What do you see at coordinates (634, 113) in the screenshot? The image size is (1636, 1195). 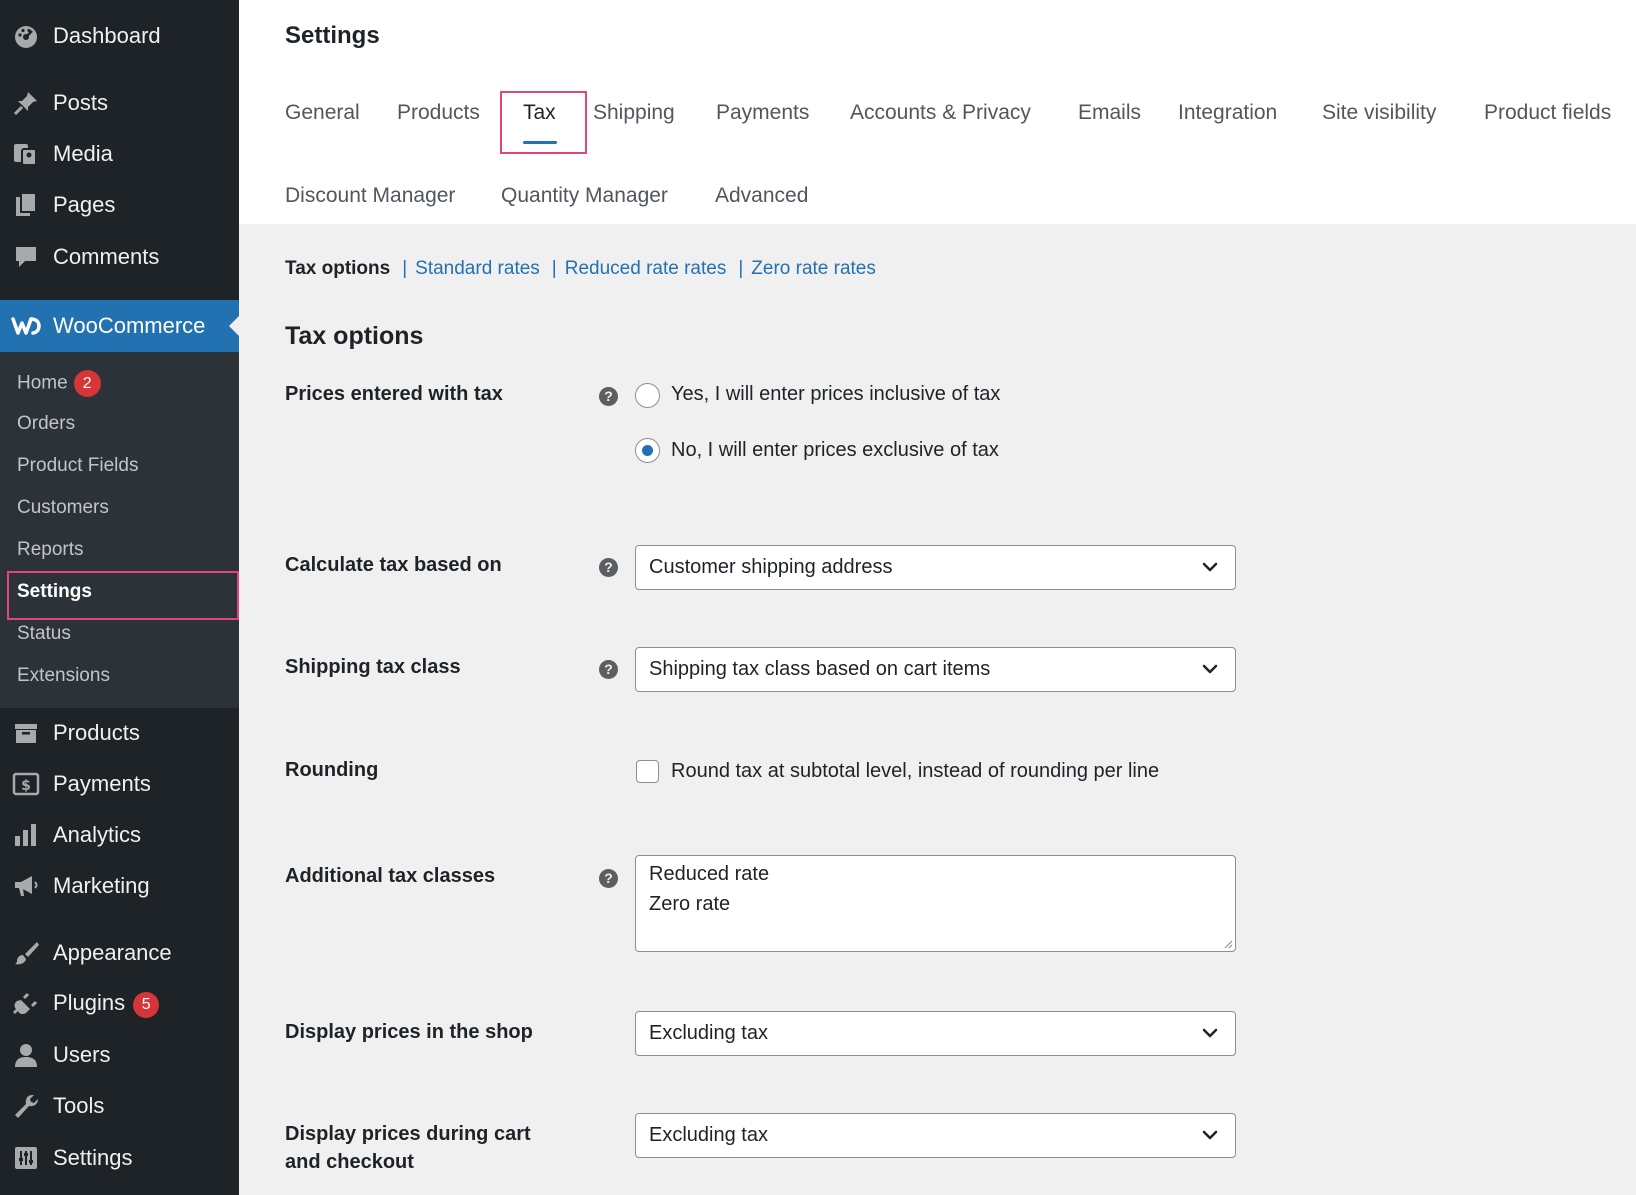 I see `tab-shipping: Shipping` at bounding box center [634, 113].